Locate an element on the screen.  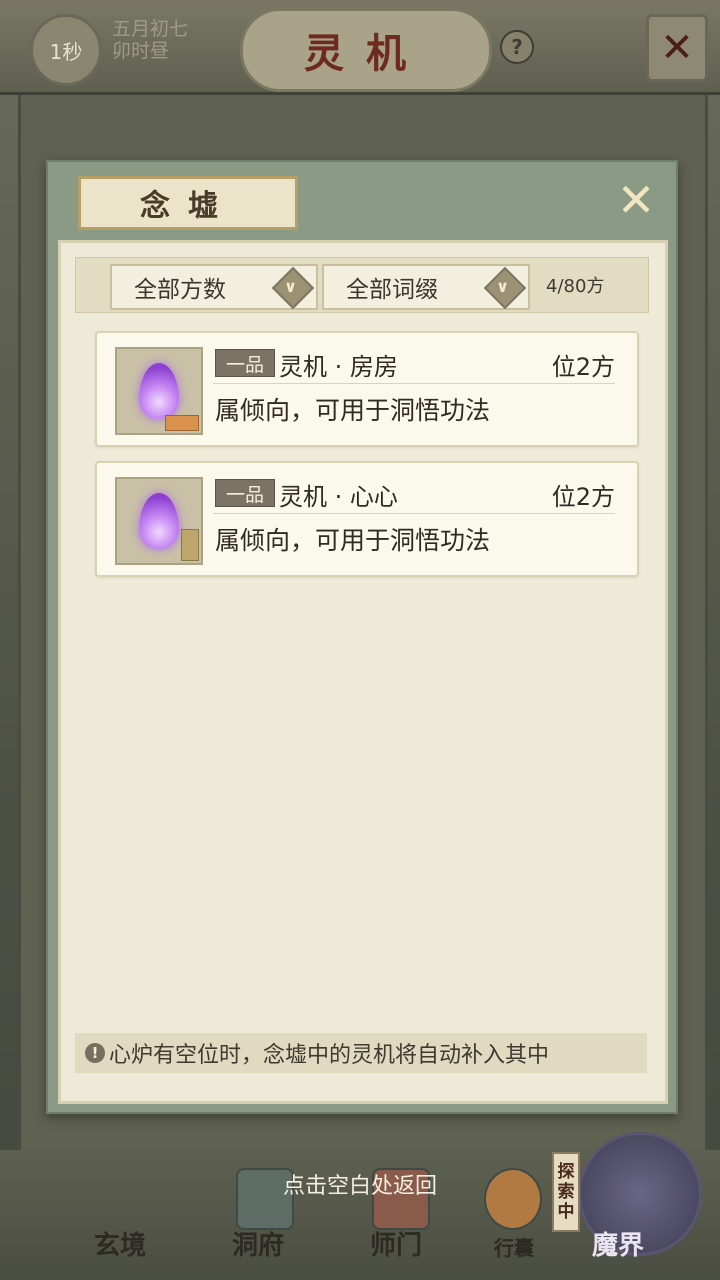
item-name: 灵机 · 房房 is located at coordinates (338, 367).